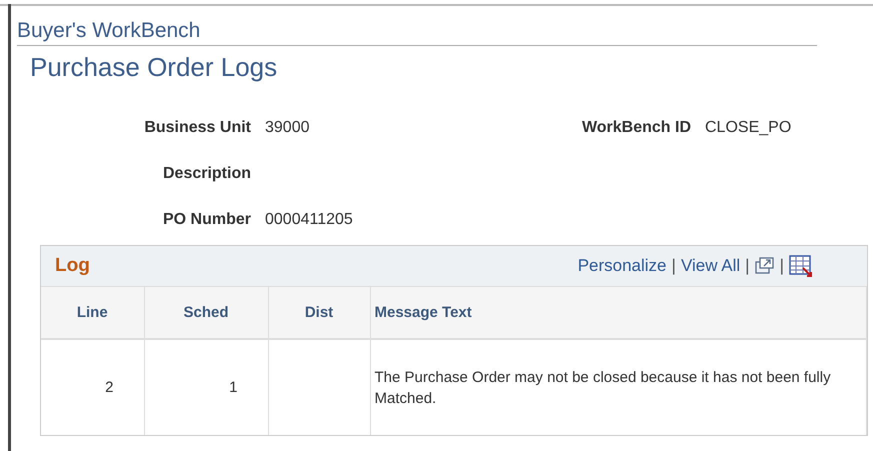 This screenshot has width=873, height=451. What do you see at coordinates (622, 266) in the screenshot?
I see `grid-link: Personalize` at bounding box center [622, 266].